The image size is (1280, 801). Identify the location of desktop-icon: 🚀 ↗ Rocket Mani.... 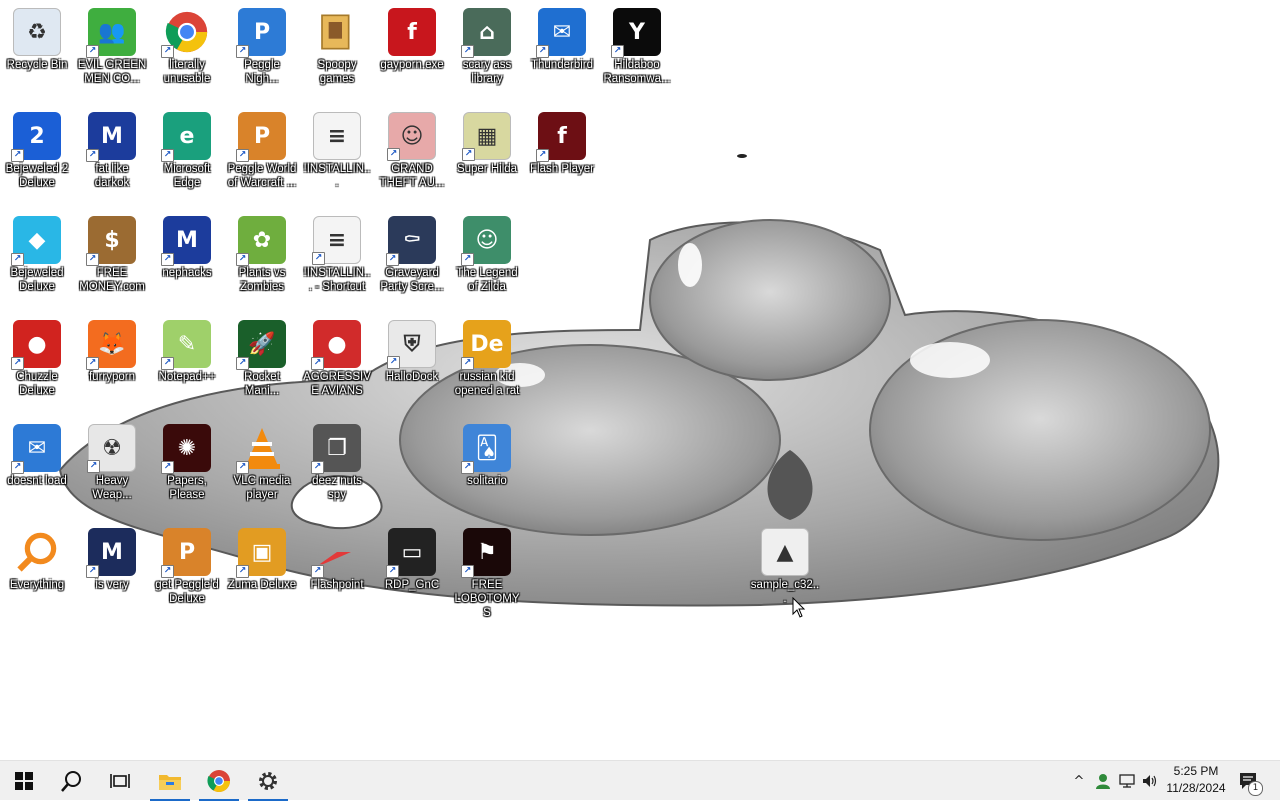
(262, 366).